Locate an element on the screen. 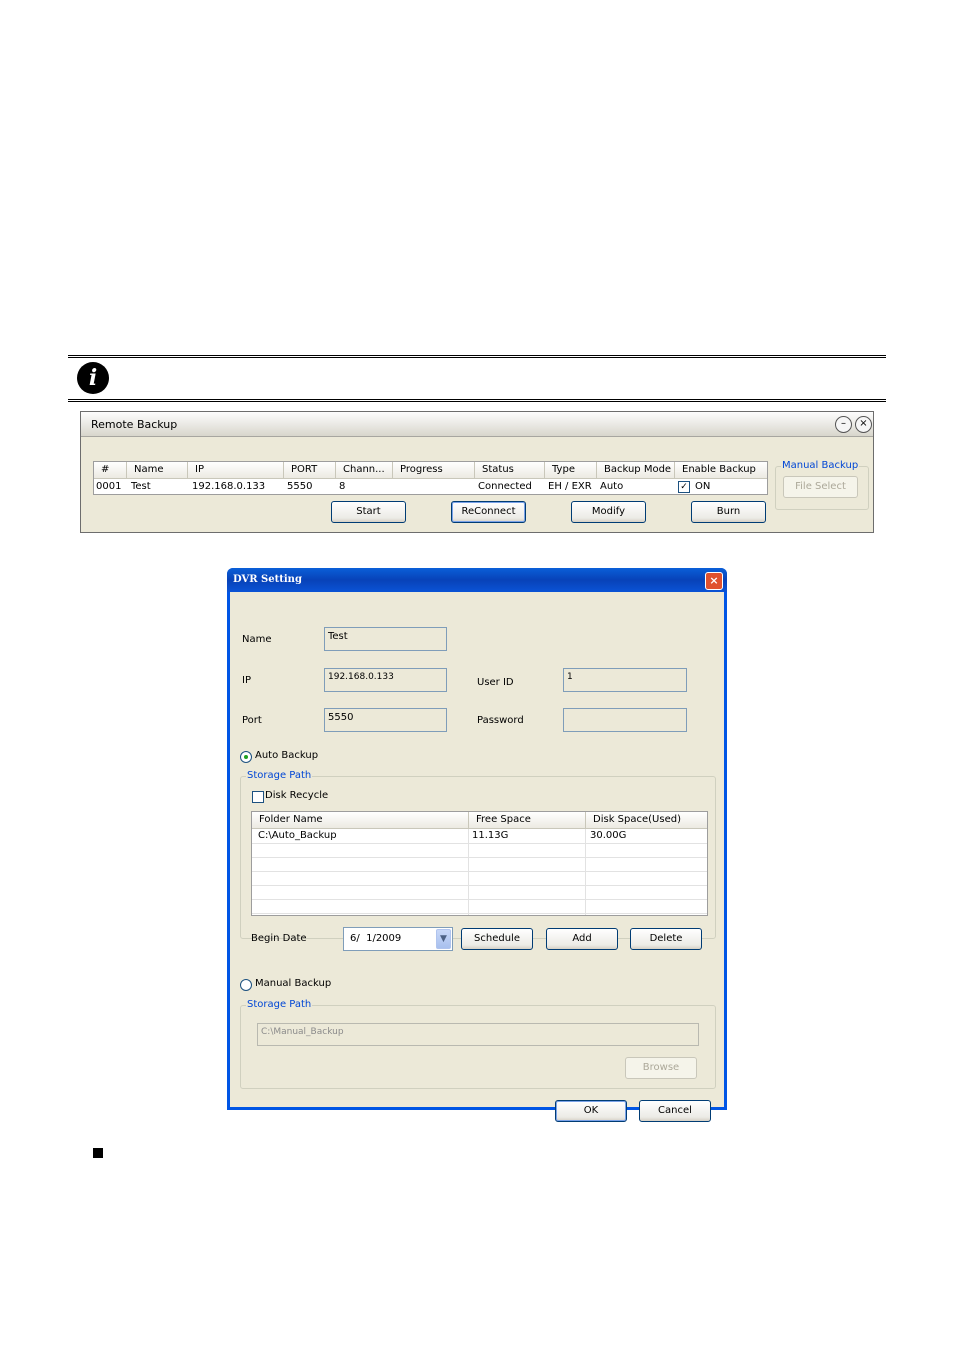  auto-backup-radio is located at coordinates (246, 757).